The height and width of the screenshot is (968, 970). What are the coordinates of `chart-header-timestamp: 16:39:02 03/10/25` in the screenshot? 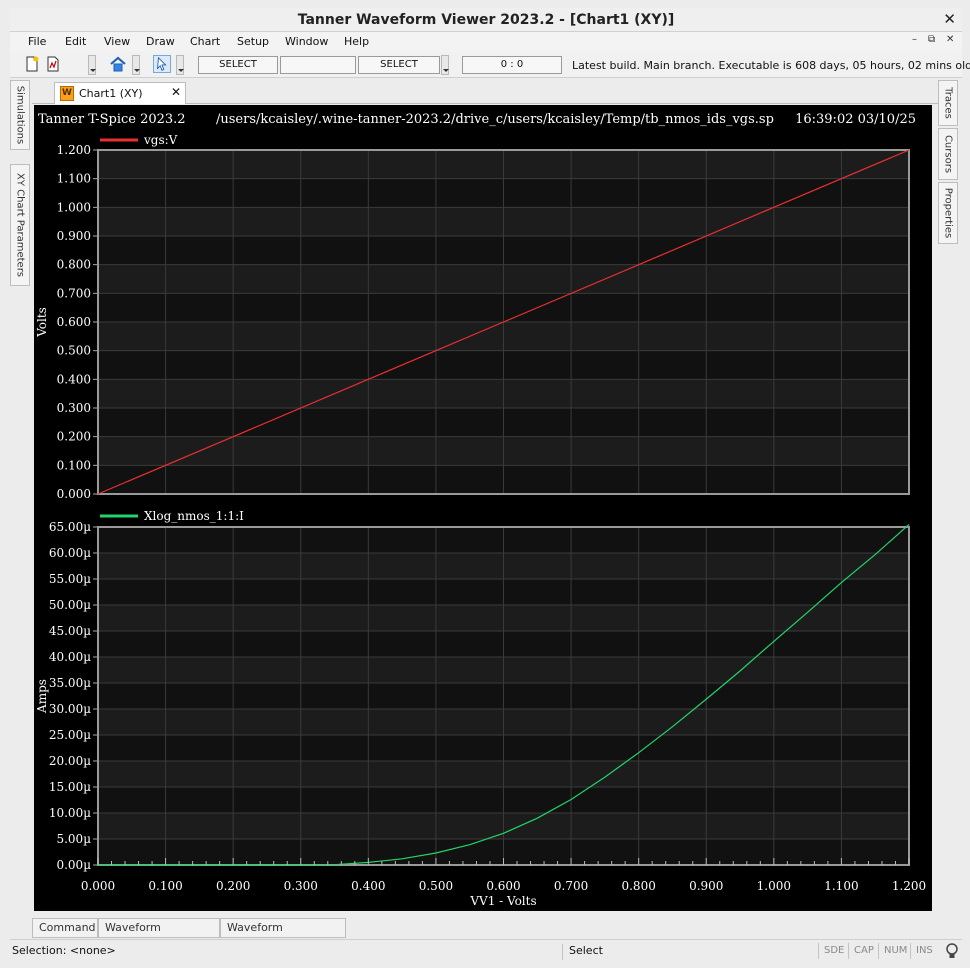 It's located at (855, 119).